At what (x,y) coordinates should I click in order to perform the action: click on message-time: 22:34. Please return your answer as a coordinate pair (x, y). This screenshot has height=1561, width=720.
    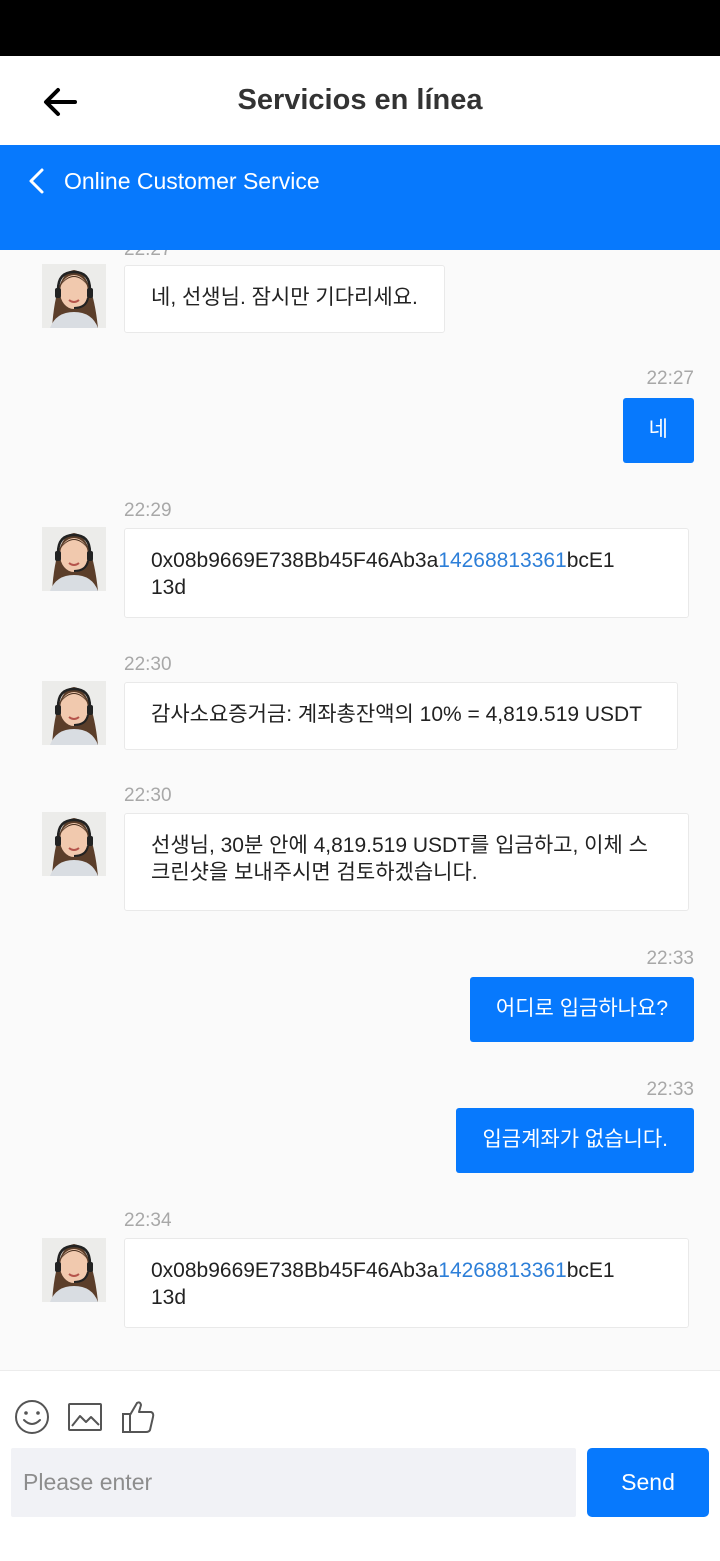
    Looking at the image, I should click on (148, 1220).